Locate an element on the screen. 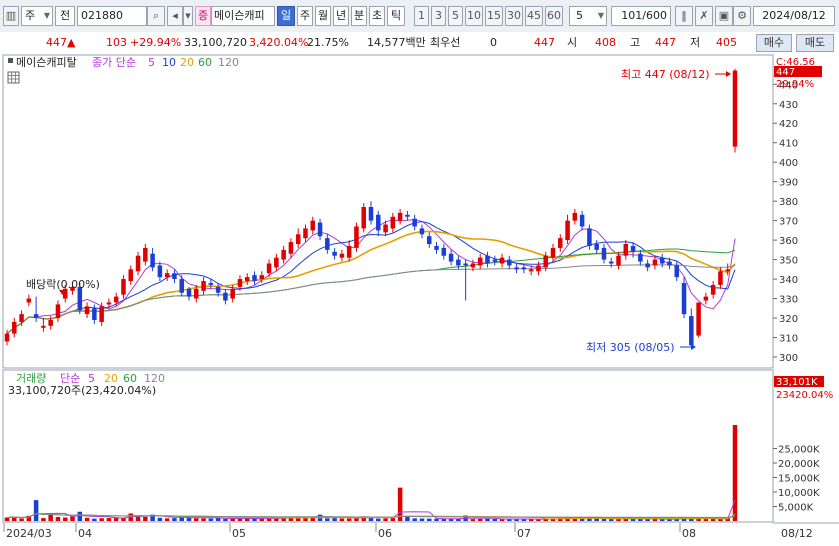  up-arrow-icon: ▲ is located at coordinates (71, 42).